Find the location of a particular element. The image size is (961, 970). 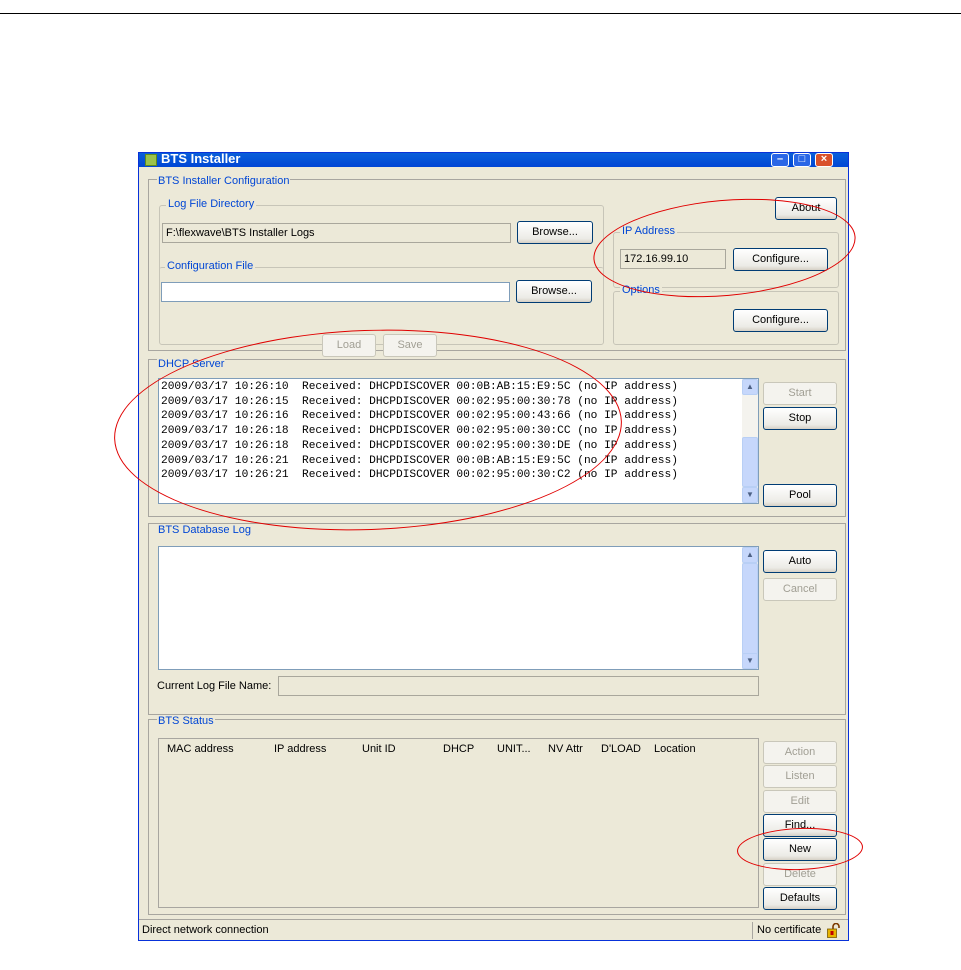

pool-button: Pool is located at coordinates (800, 495).